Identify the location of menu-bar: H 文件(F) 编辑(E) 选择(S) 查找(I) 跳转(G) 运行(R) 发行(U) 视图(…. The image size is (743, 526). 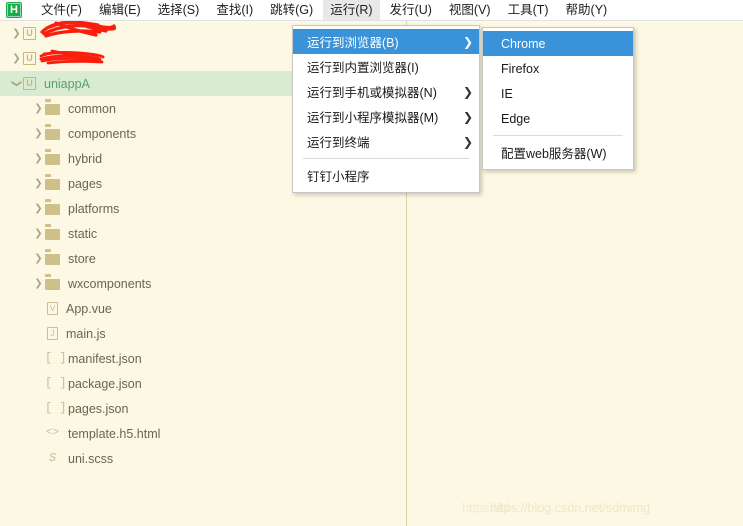
(371, 10).